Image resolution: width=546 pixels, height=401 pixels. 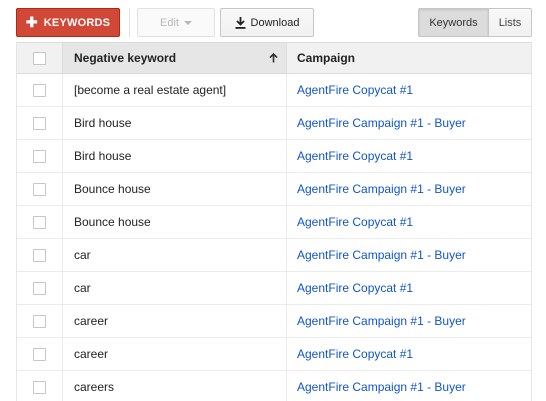 I want to click on table-row: Bird house AgentFire Copycat #1, so click(x=274, y=156).